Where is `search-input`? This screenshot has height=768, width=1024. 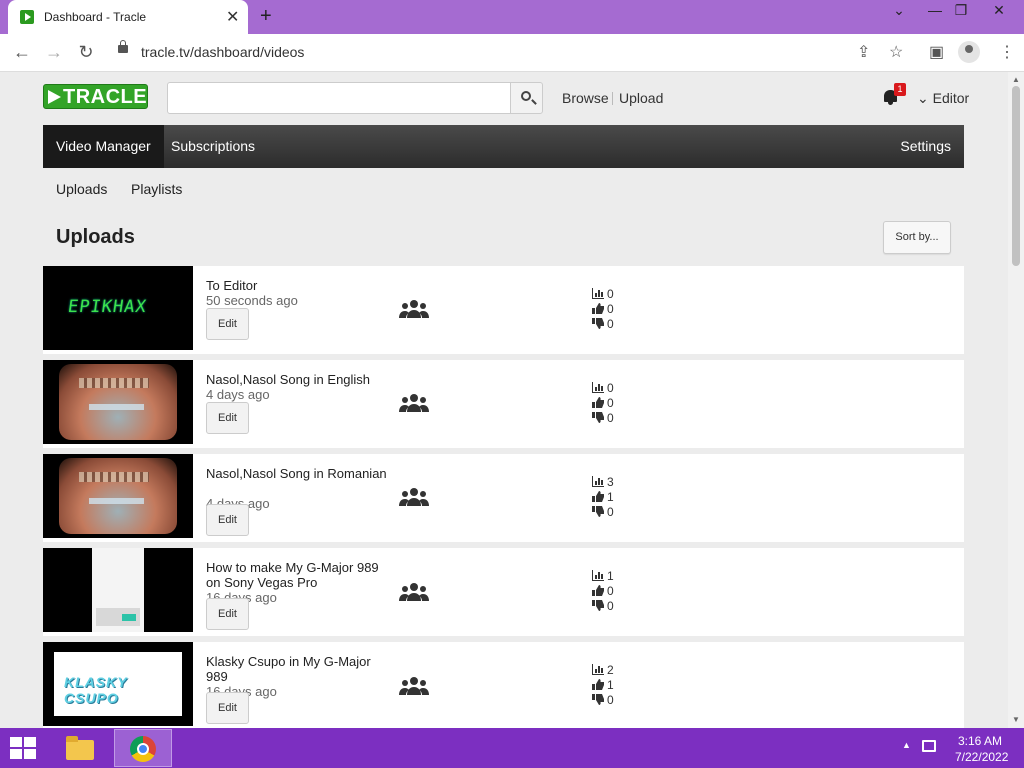 search-input is located at coordinates (339, 98).